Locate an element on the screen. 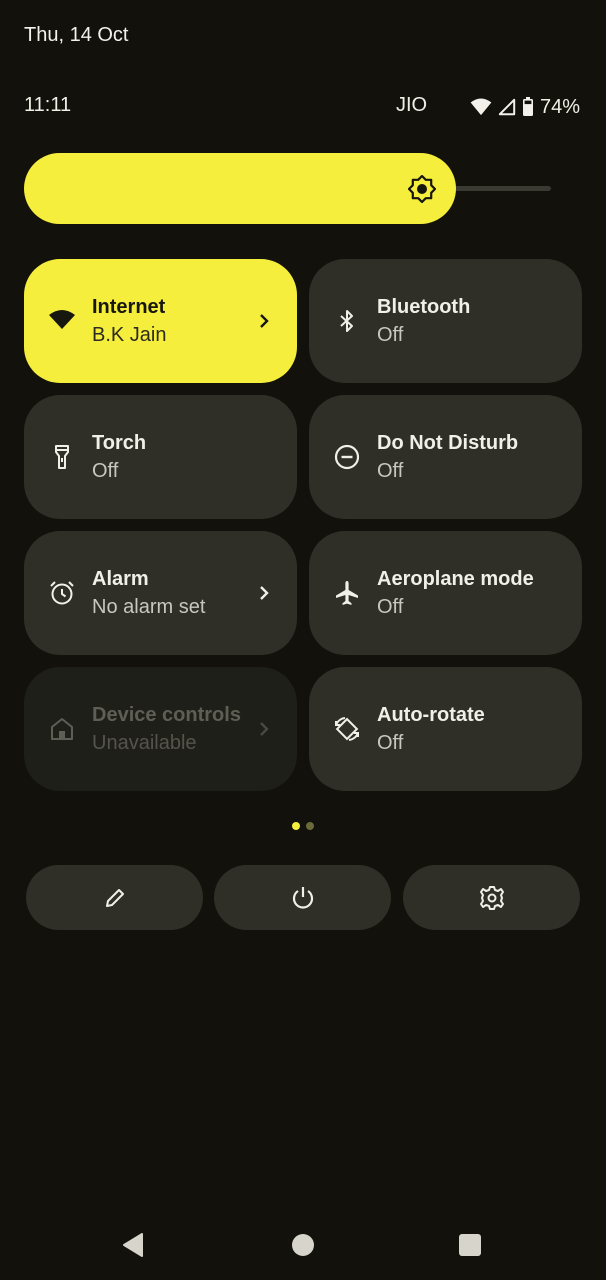 The image size is (606, 1280). status-bar: 11:11 JIO 74% is located at coordinates (302, 107).